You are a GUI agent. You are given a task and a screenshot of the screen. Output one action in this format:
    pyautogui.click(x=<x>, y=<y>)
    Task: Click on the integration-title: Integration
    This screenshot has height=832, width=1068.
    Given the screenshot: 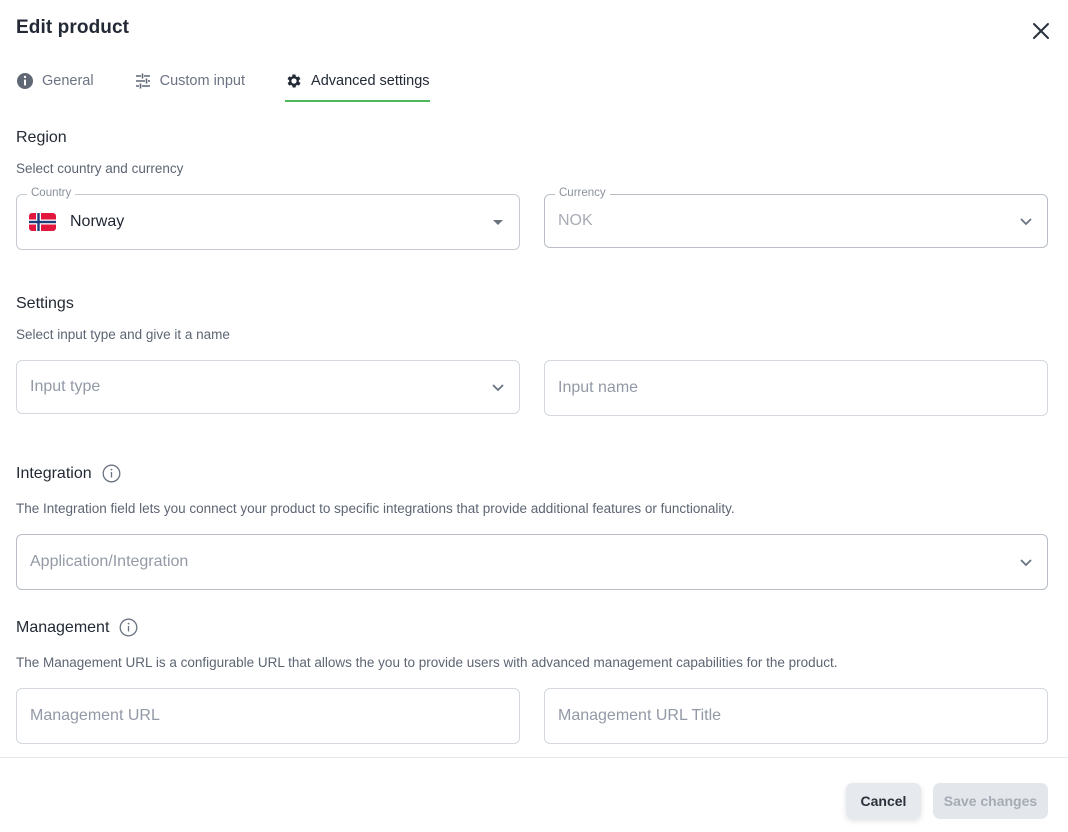 What is the action you would take?
    pyautogui.click(x=68, y=473)
    